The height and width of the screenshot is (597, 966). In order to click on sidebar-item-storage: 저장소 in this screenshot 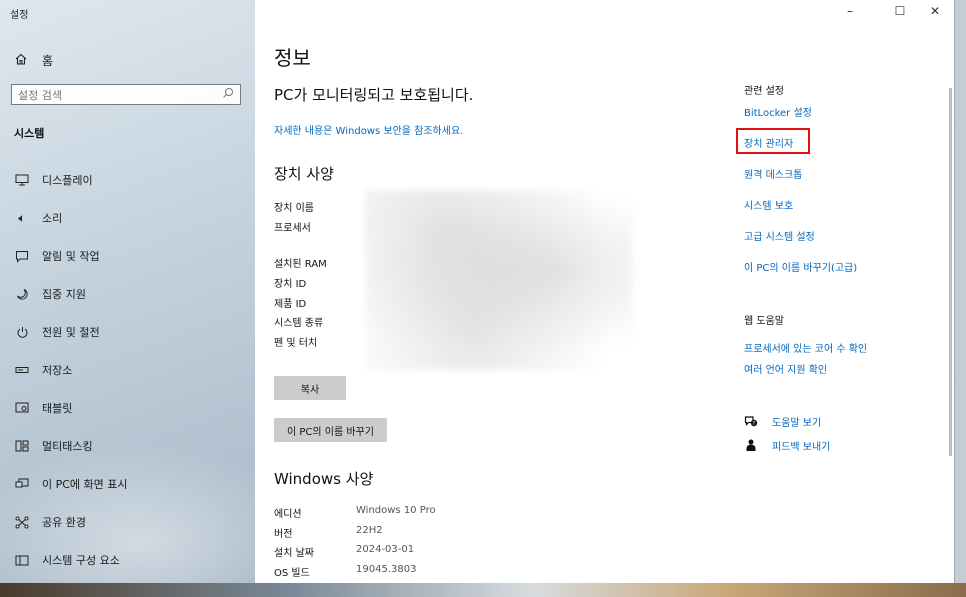, I will do `click(43, 370)`.